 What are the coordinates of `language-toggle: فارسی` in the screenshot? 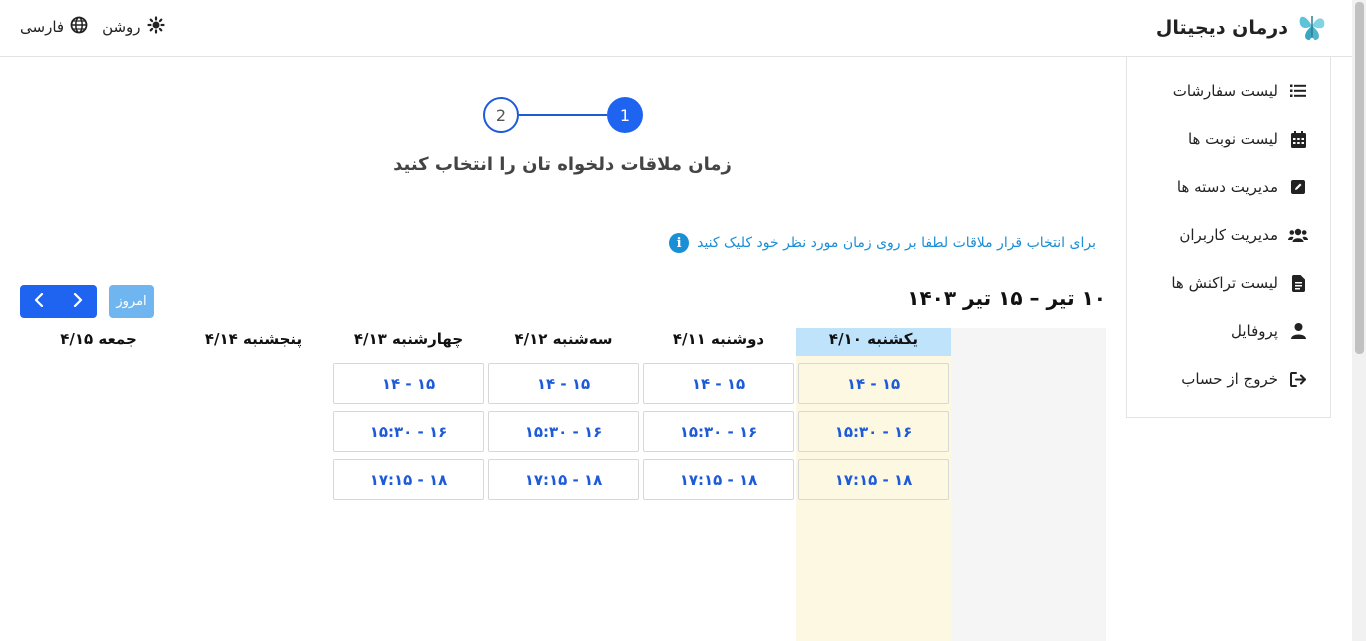 It's located at (54, 27).